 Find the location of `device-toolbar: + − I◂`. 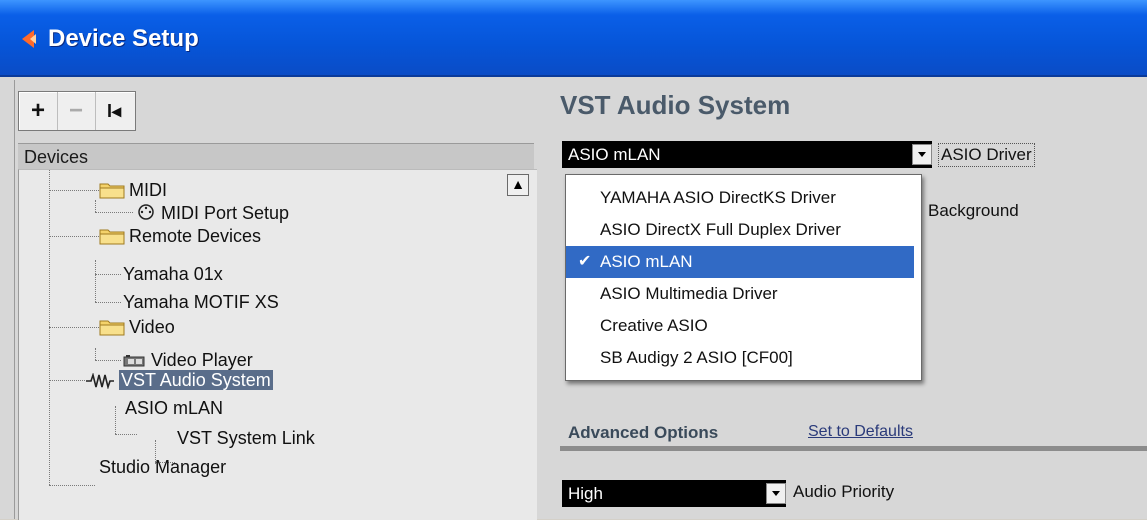

device-toolbar: + − I◂ is located at coordinates (77, 111).